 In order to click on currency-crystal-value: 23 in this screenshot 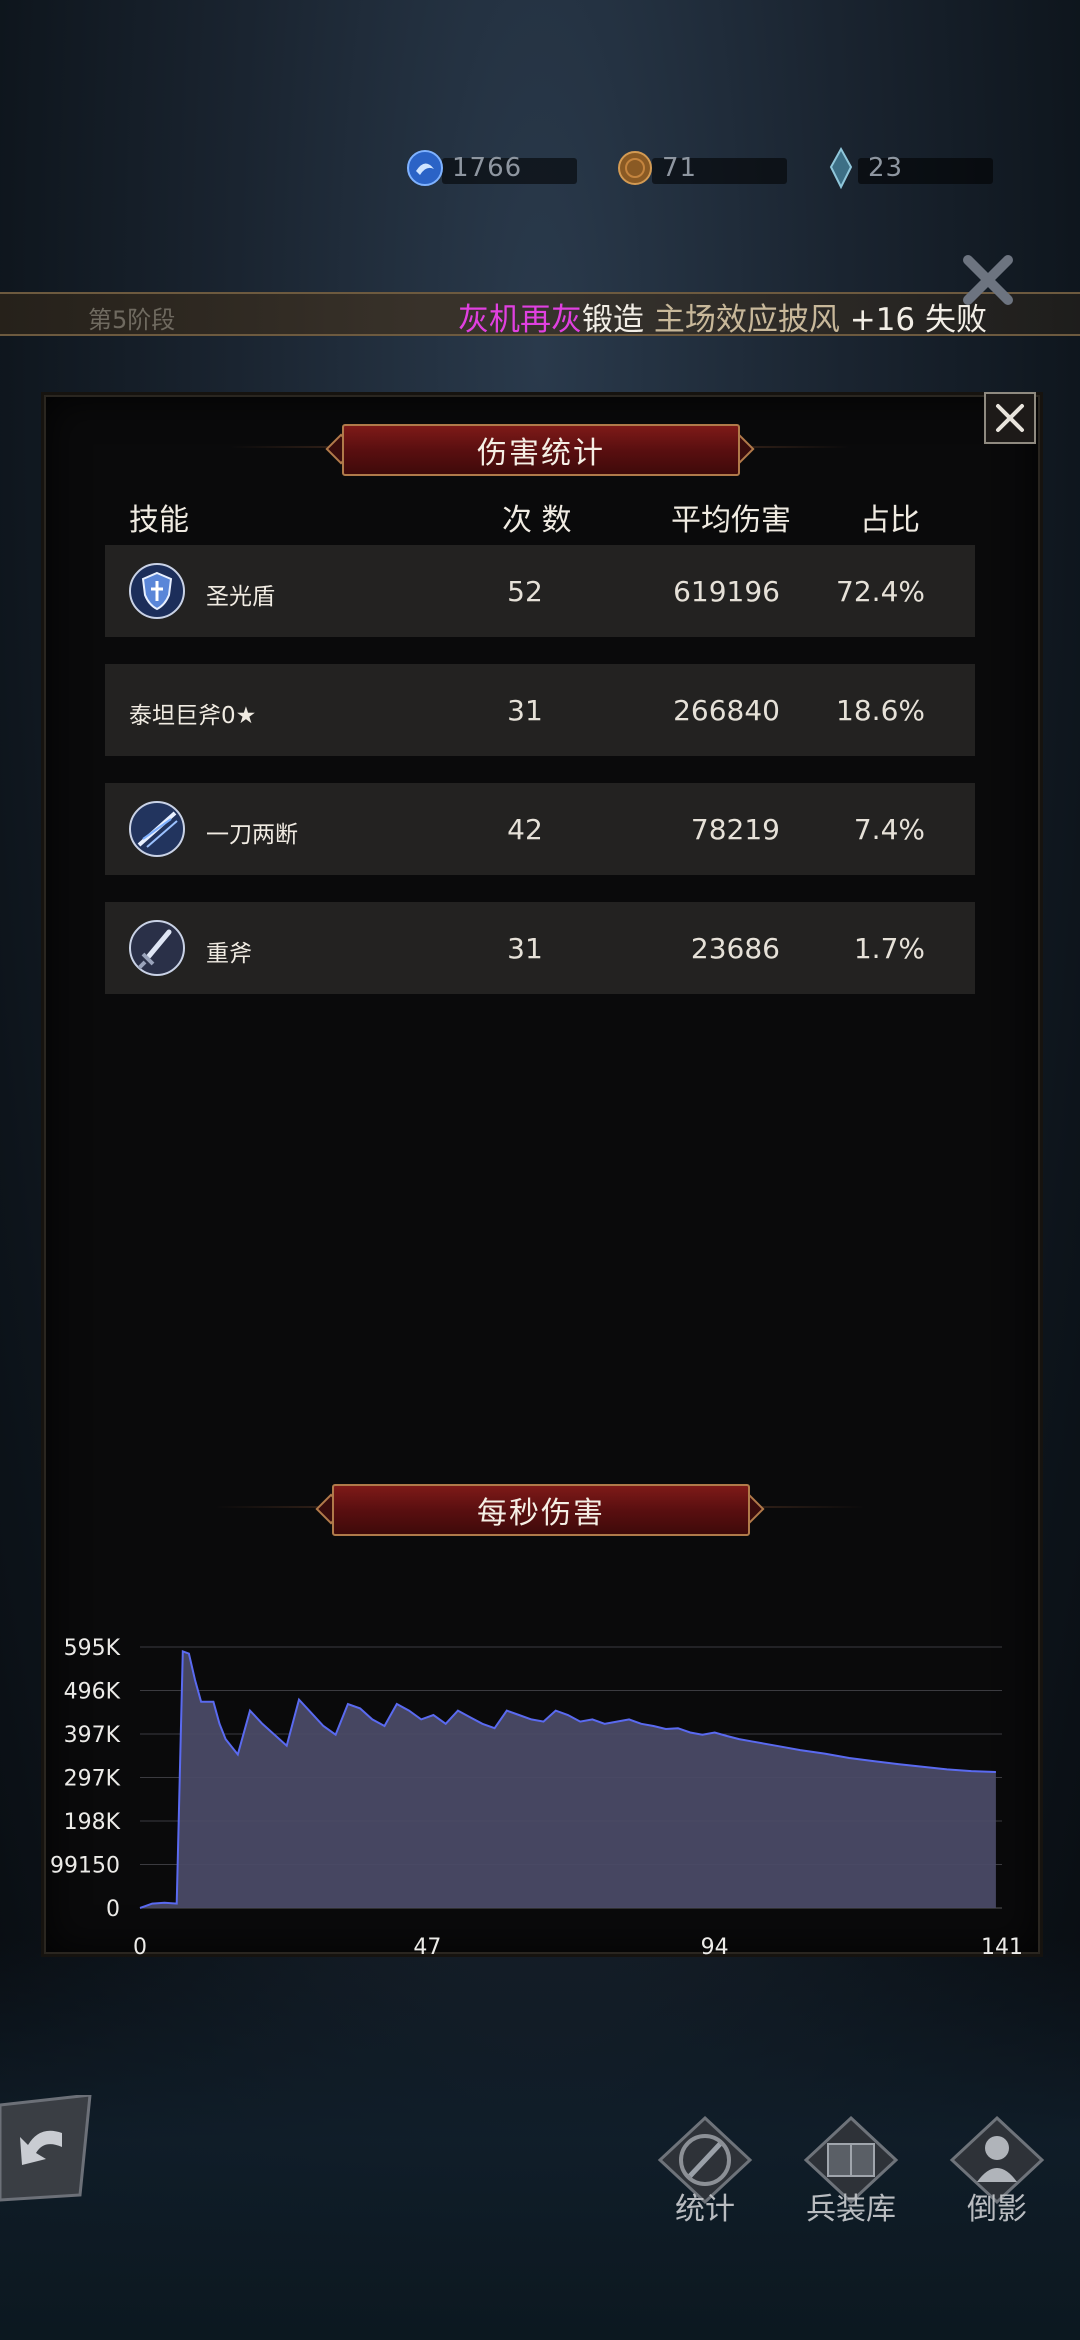, I will do `click(886, 168)`.